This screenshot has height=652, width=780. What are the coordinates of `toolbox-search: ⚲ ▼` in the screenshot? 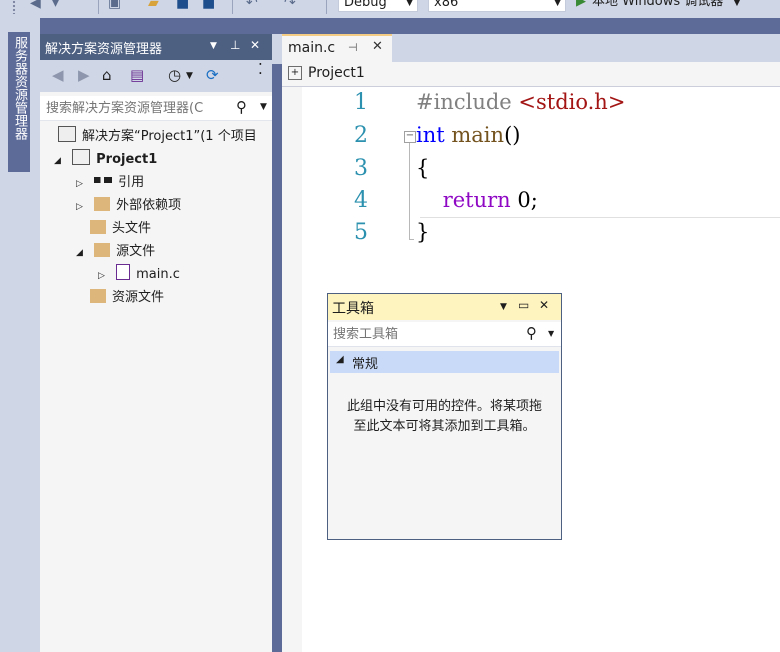 It's located at (444, 334).